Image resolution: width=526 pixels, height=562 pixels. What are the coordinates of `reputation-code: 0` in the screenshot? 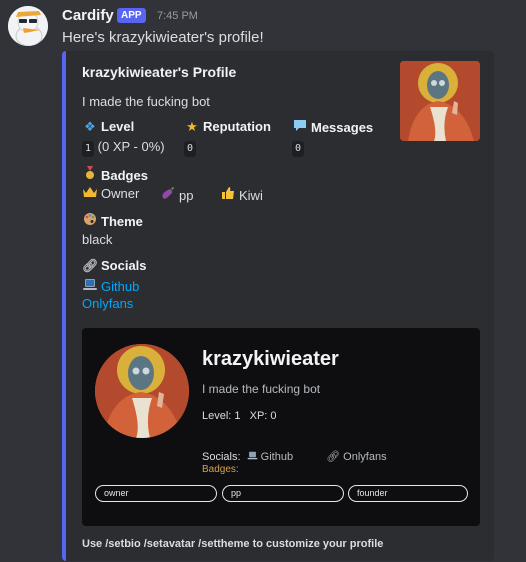 It's located at (190, 149).